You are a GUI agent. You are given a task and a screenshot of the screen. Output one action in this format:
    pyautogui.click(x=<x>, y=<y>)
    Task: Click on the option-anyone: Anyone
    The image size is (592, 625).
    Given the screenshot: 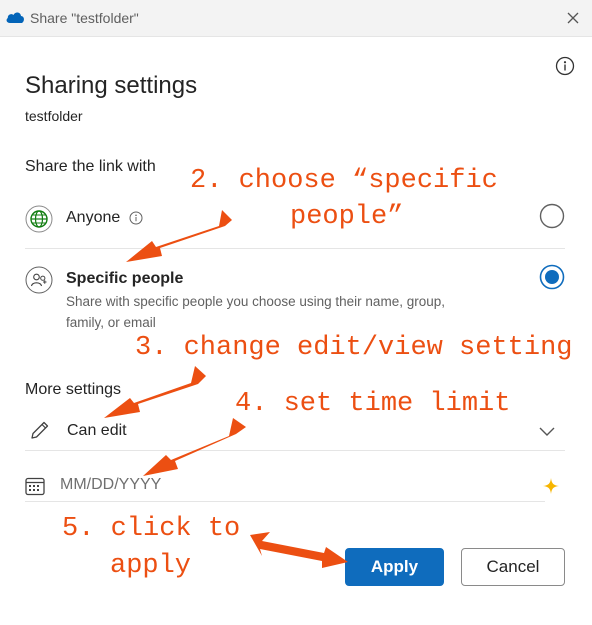 What is the action you would take?
    pyautogui.click(x=104, y=218)
    